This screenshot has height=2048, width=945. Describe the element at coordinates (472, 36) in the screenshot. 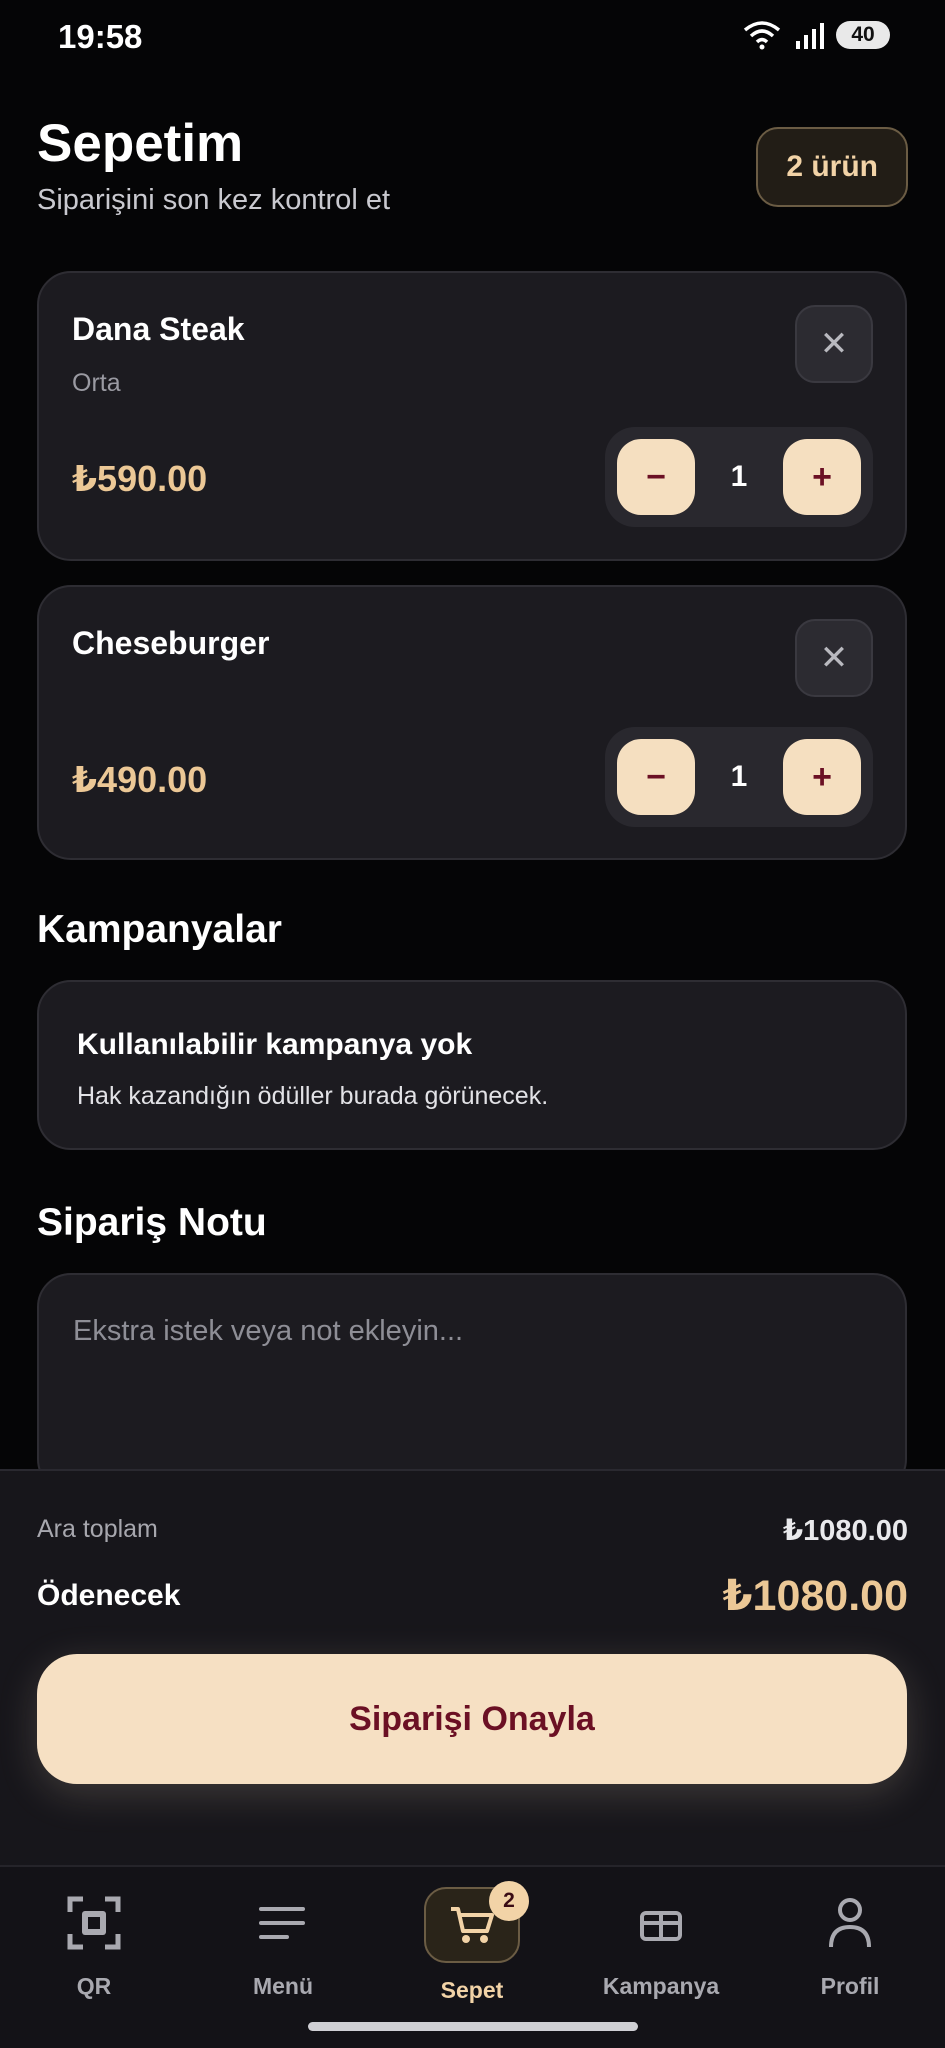

I see `status-bar: 19:58 40` at that location.